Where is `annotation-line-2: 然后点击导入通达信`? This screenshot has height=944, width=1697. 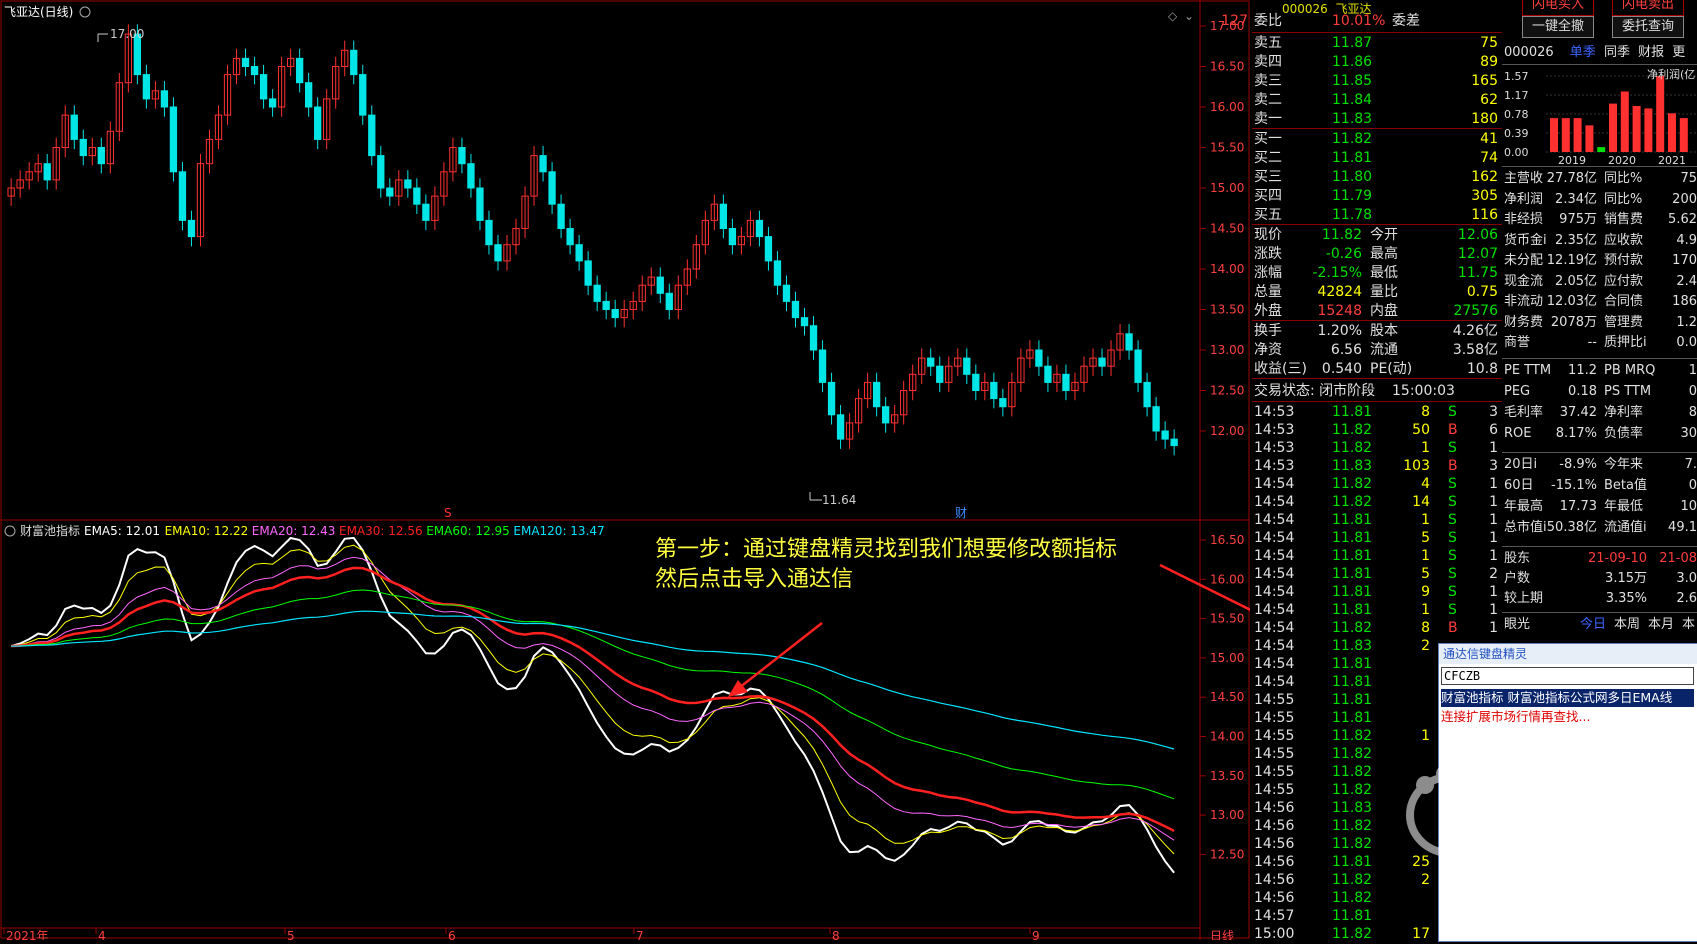
annotation-line-2: 然后点击导入通达信 is located at coordinates (754, 579).